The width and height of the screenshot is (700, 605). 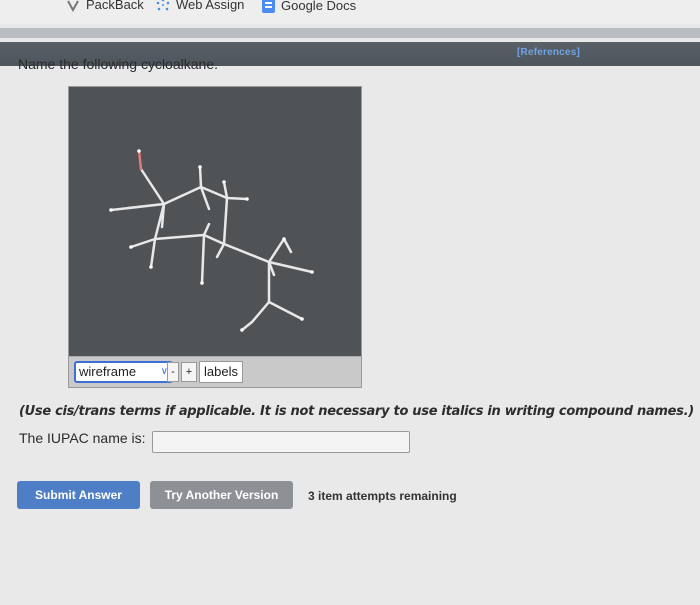 I want to click on zoom-in-button: +, so click(x=189, y=372).